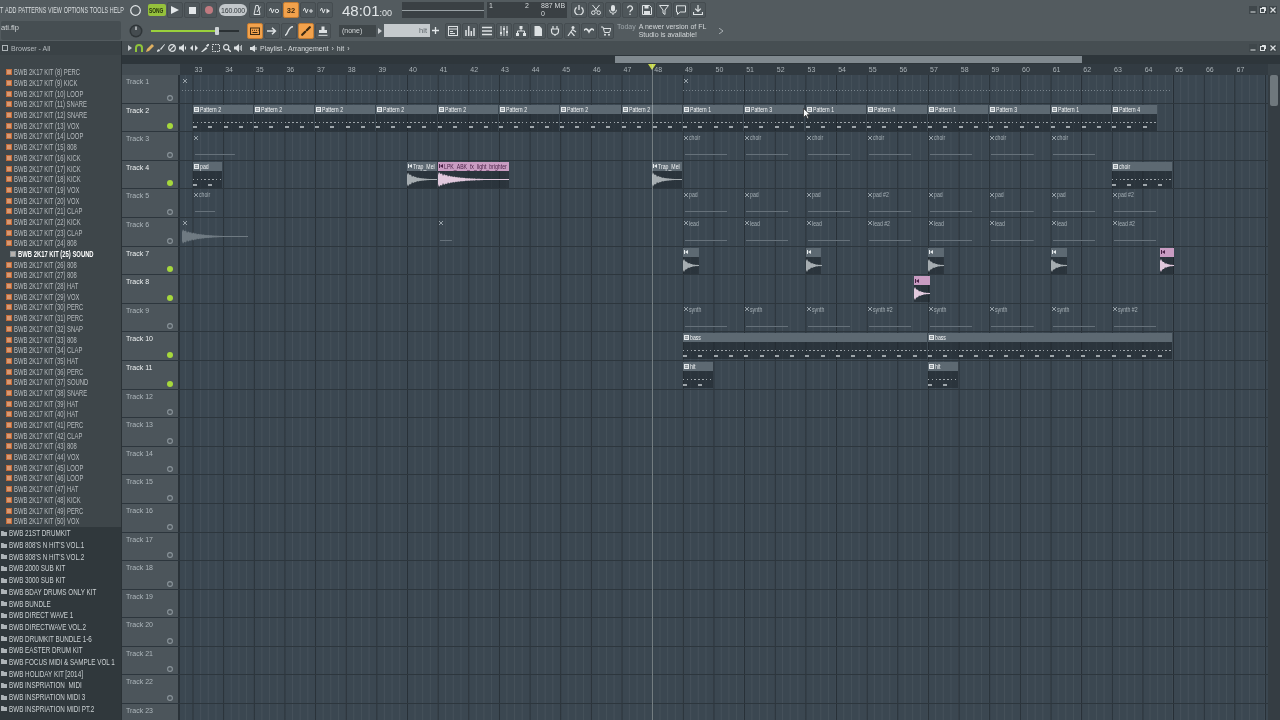 This screenshot has height=720, width=1280. I want to click on browser-item: BWB 2K17 KIT (36) PERC, so click(60, 371).